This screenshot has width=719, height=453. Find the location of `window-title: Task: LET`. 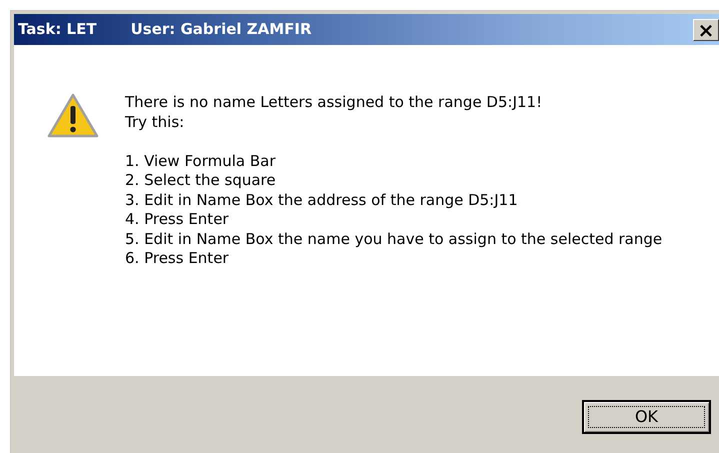

window-title: Task: LET is located at coordinates (57, 29).